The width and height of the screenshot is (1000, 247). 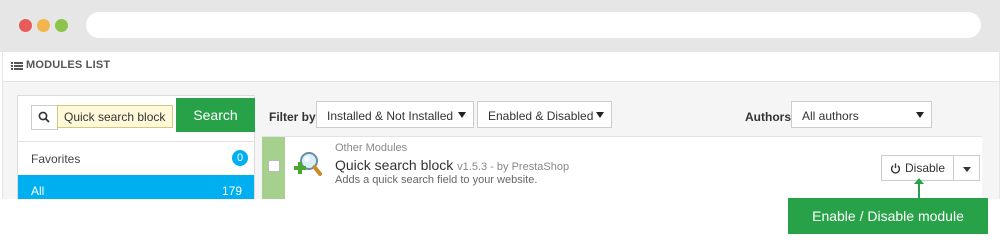 I want to click on row-checkbox, so click(x=274, y=166).